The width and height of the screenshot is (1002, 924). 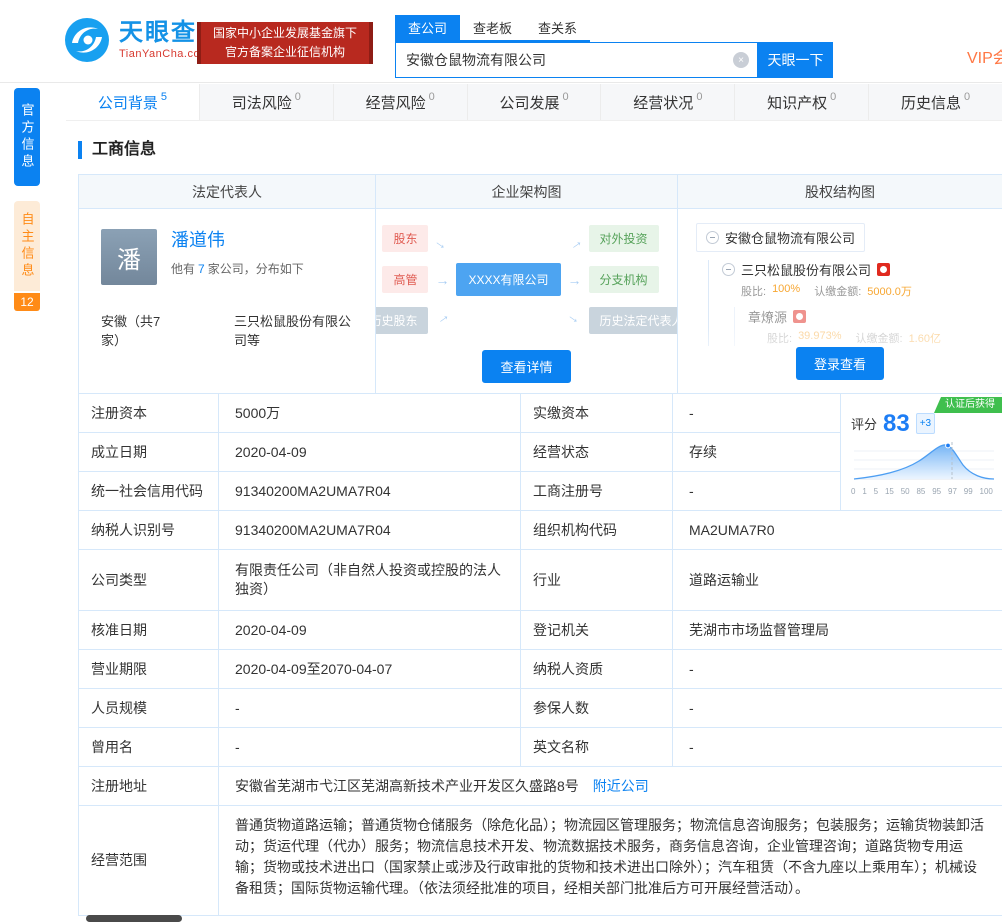 I want to click on node-branches: 分支机构, so click(x=623, y=279).